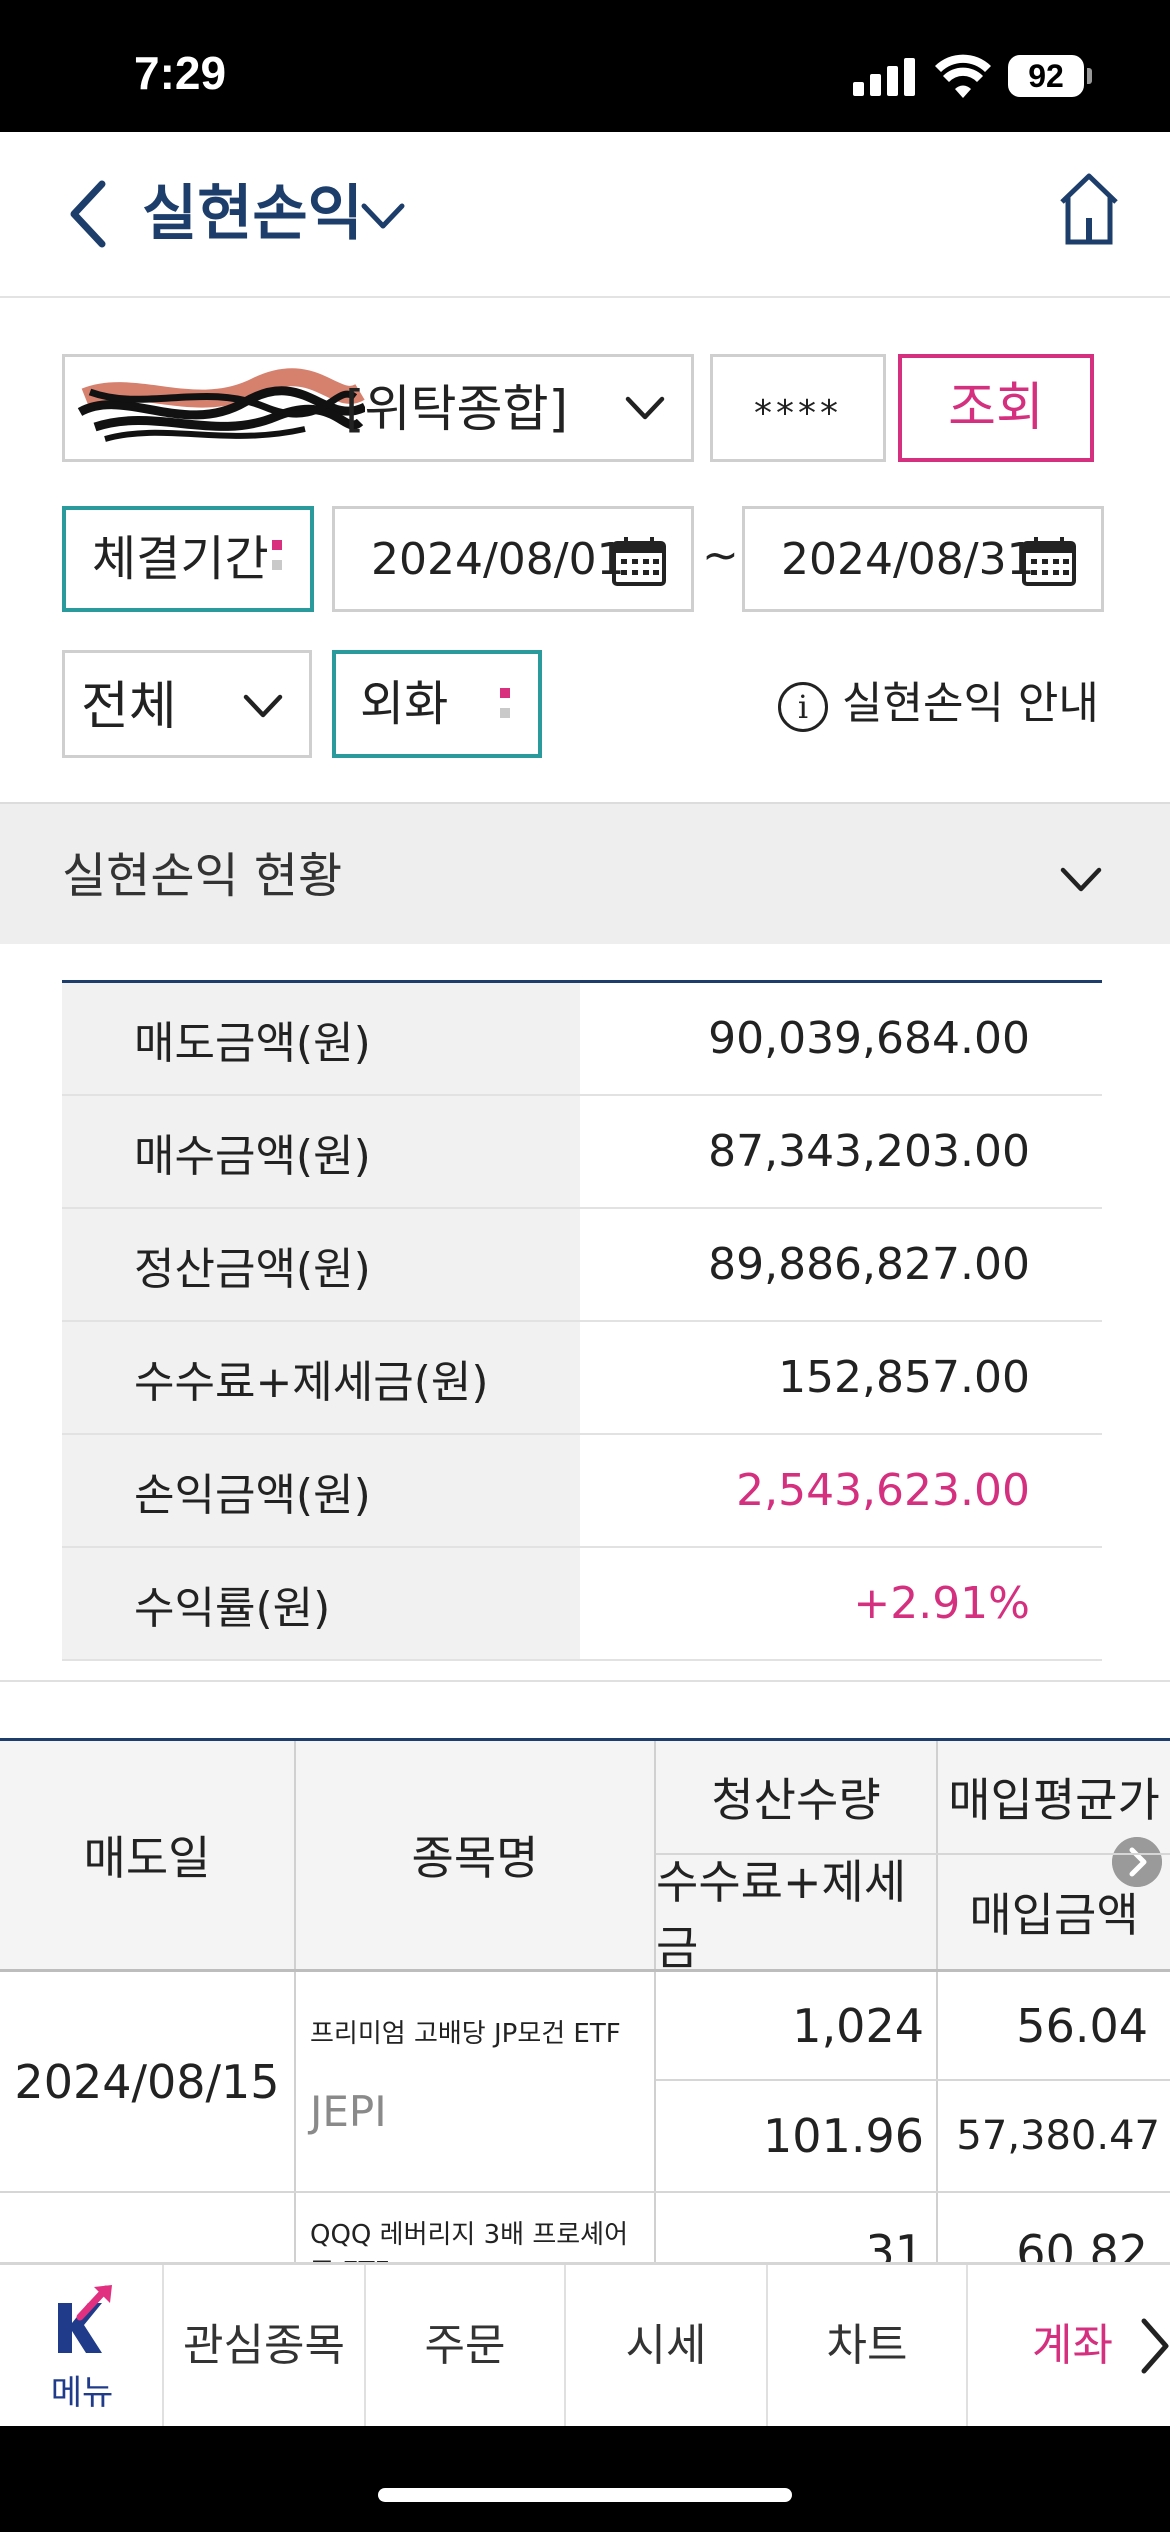 The height and width of the screenshot is (2532, 1170). What do you see at coordinates (1137, 1862) in the screenshot?
I see `scroll-right-icon` at bounding box center [1137, 1862].